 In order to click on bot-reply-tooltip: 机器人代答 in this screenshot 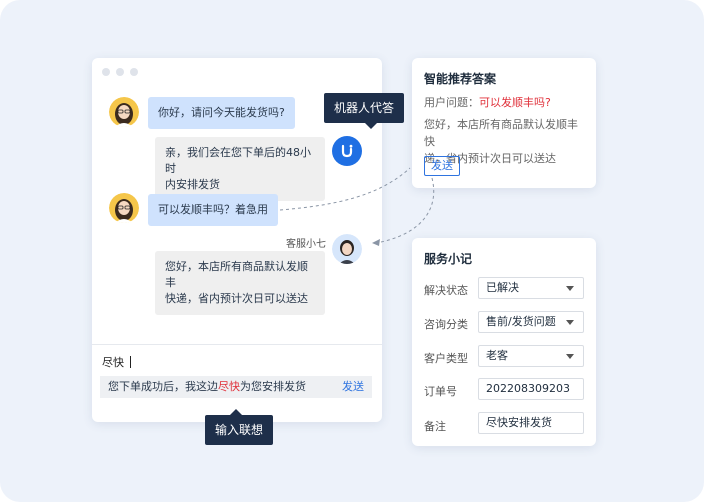, I will do `click(364, 111)`.